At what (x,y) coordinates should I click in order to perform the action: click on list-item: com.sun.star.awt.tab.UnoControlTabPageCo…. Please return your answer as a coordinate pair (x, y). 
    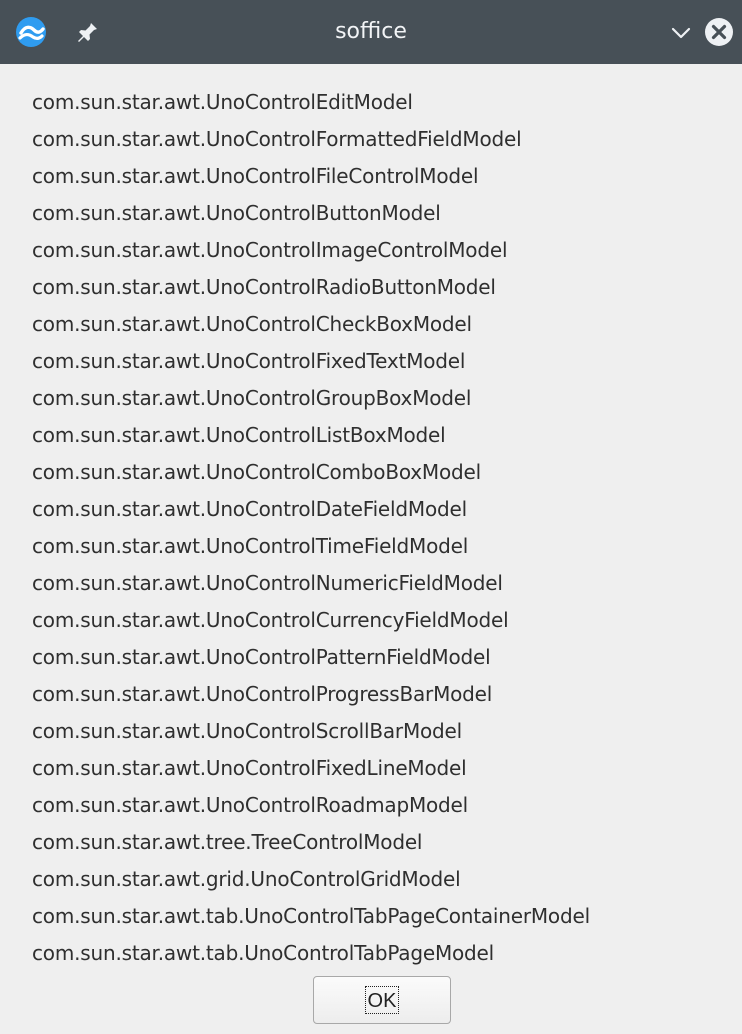
    Looking at the image, I should click on (311, 916).